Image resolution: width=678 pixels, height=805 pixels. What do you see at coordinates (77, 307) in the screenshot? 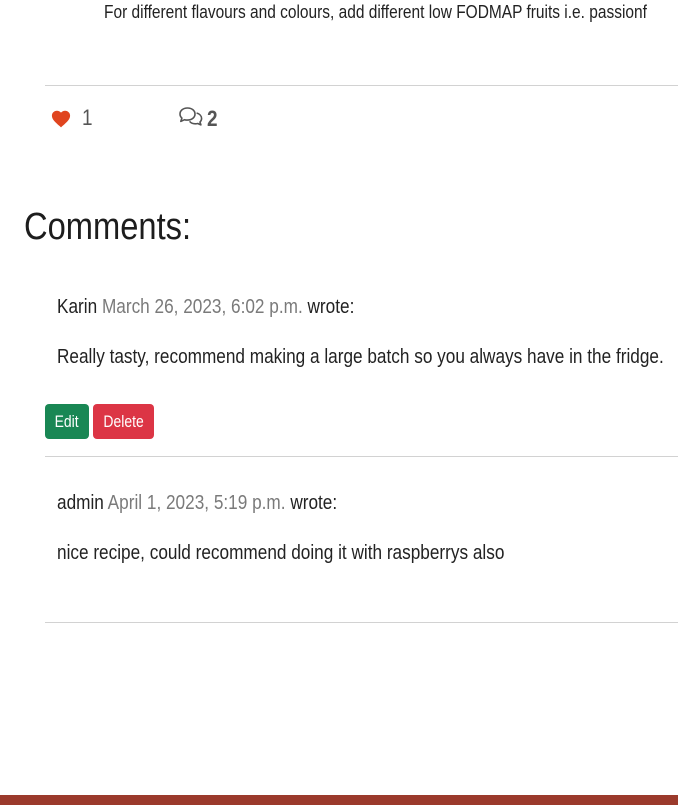
I see `comment-author: Karin` at bounding box center [77, 307].